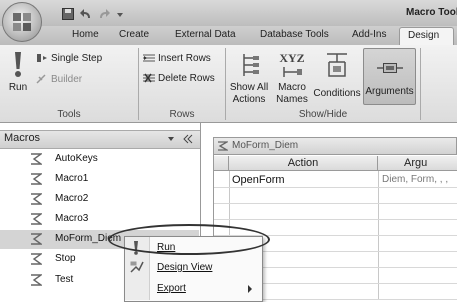  I want to click on insert-rows-button: Insert Rows, so click(177, 58).